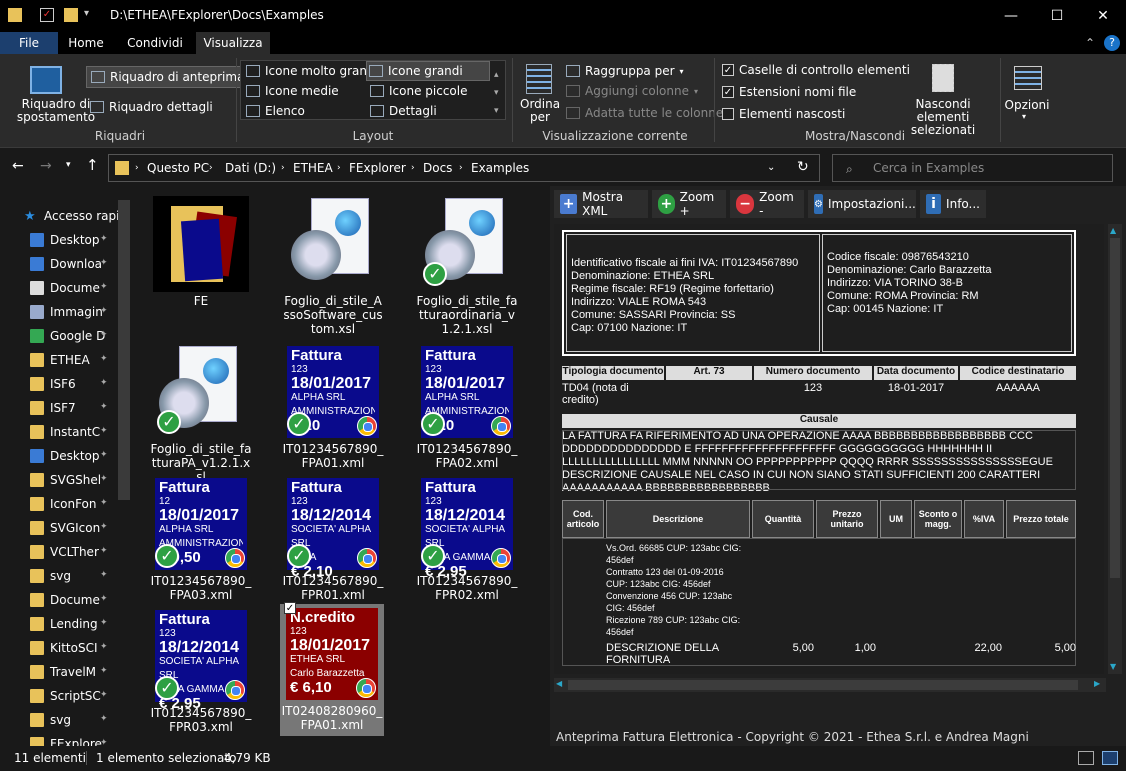 The image size is (1126, 771). Describe the element at coordinates (403, 111) in the screenshot. I see `layout-details: Dettagli` at that location.